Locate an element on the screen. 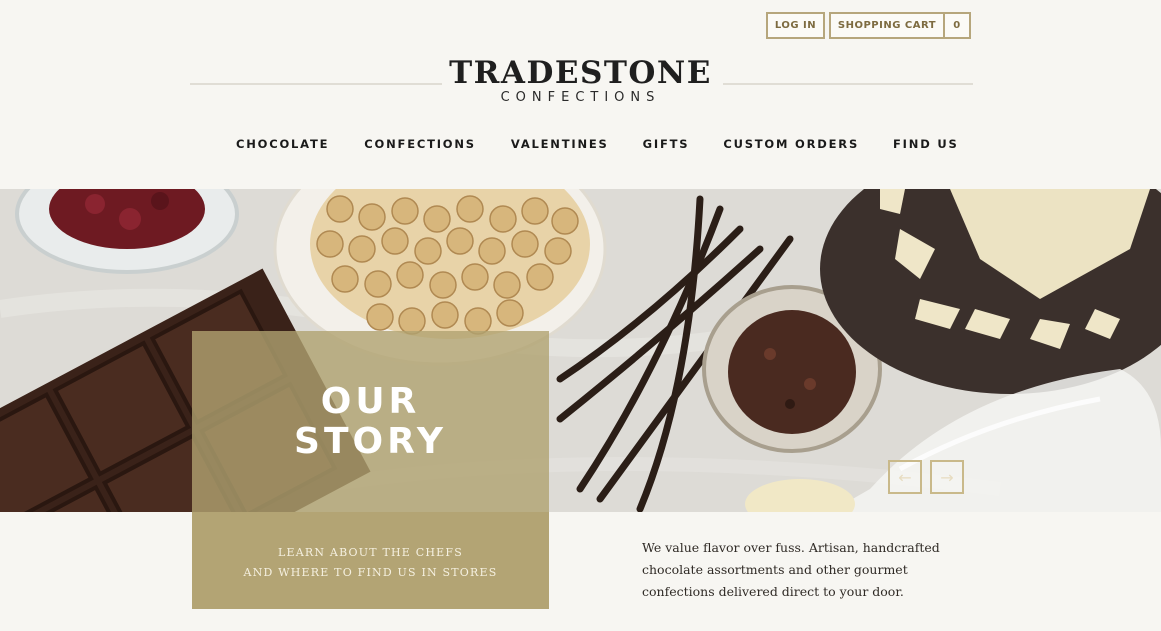 This screenshot has width=1161, height=631. tagline-line2: chocolate assortments and other gourmet is located at coordinates (775, 569).